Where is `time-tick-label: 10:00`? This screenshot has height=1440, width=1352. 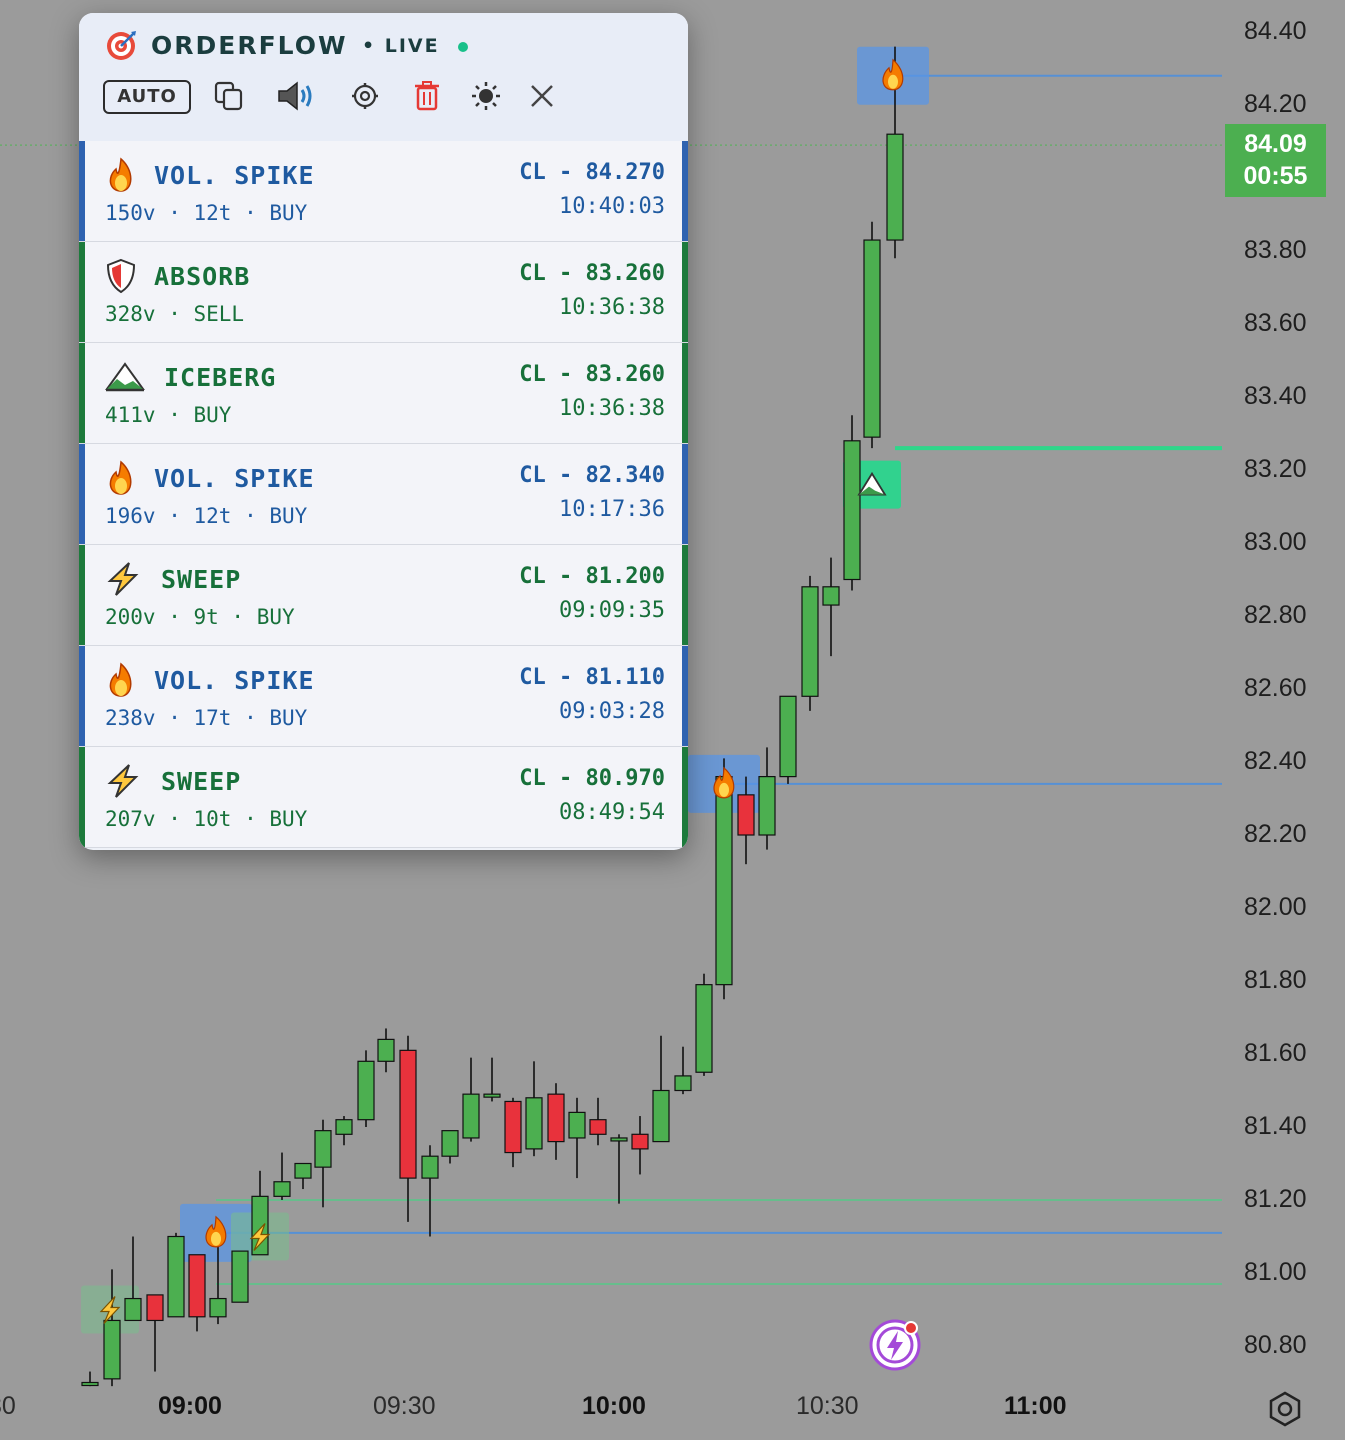
time-tick-label: 10:00 is located at coordinates (614, 1406).